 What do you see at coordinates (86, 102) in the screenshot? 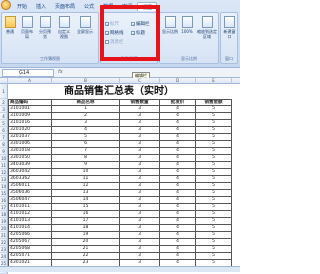
I see `table-header-cell: 商品名称` at bounding box center [86, 102].